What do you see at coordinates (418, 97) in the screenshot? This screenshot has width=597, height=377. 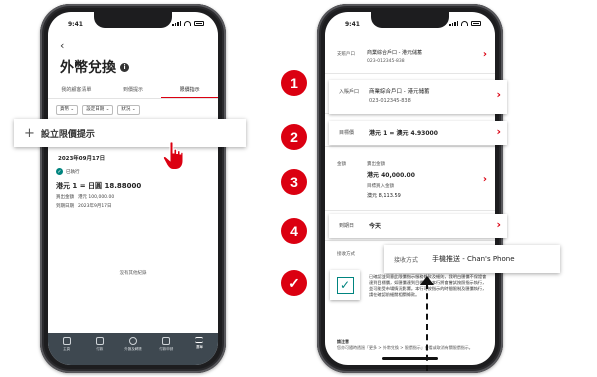 I see `to-account-highlight: 入賬戶口 商業綜合戶口 - 港元儲蓄 023-012345-838 ›` at bounding box center [418, 97].